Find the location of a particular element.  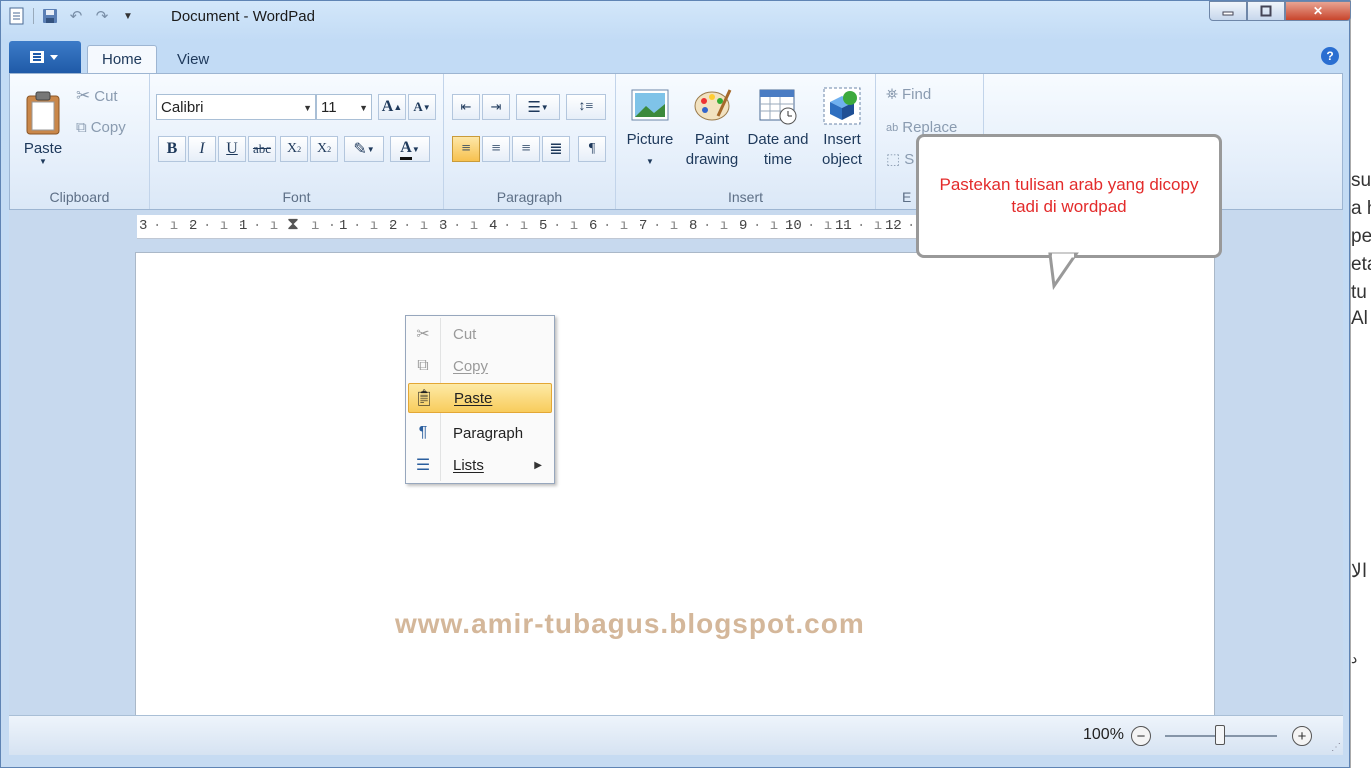

ruler-number: 1 is located at coordinates (243, 226).